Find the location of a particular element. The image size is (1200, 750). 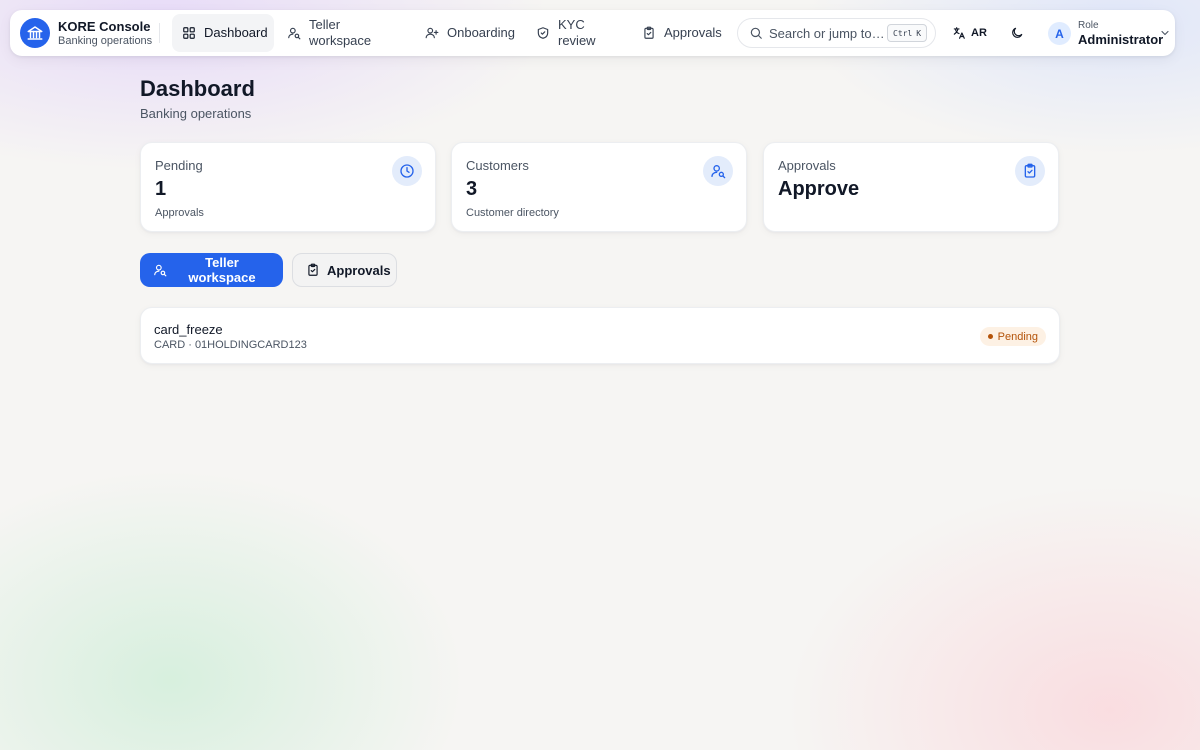

role-label: Role is located at coordinates (1088, 25).